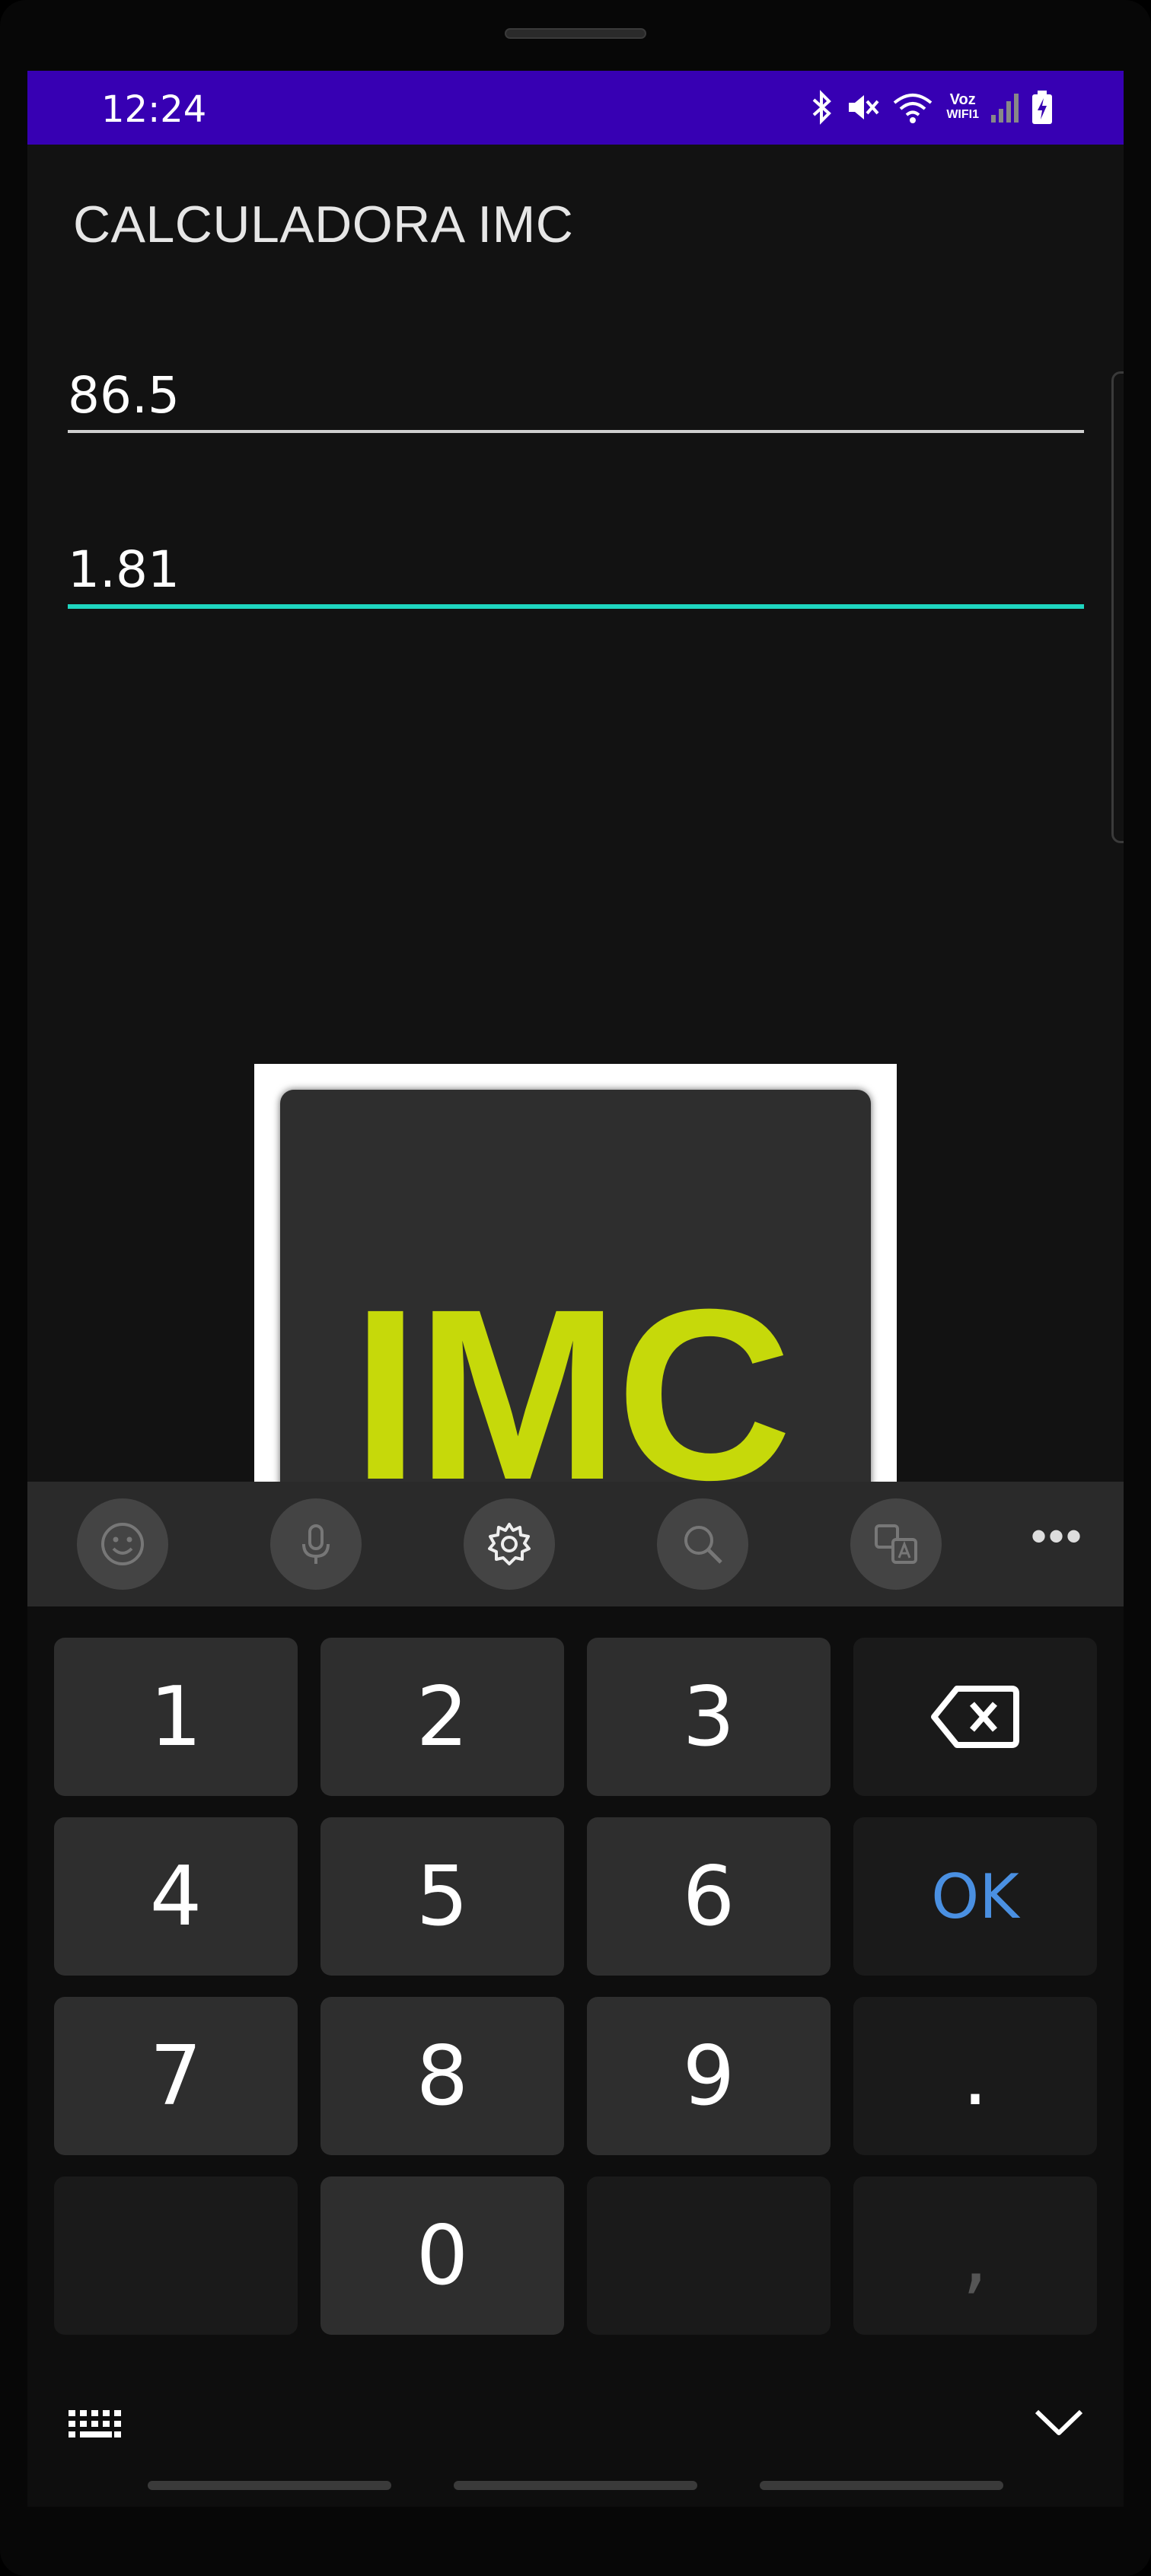  Describe the element at coordinates (1005, 108) in the screenshot. I see `signal-icon` at that location.